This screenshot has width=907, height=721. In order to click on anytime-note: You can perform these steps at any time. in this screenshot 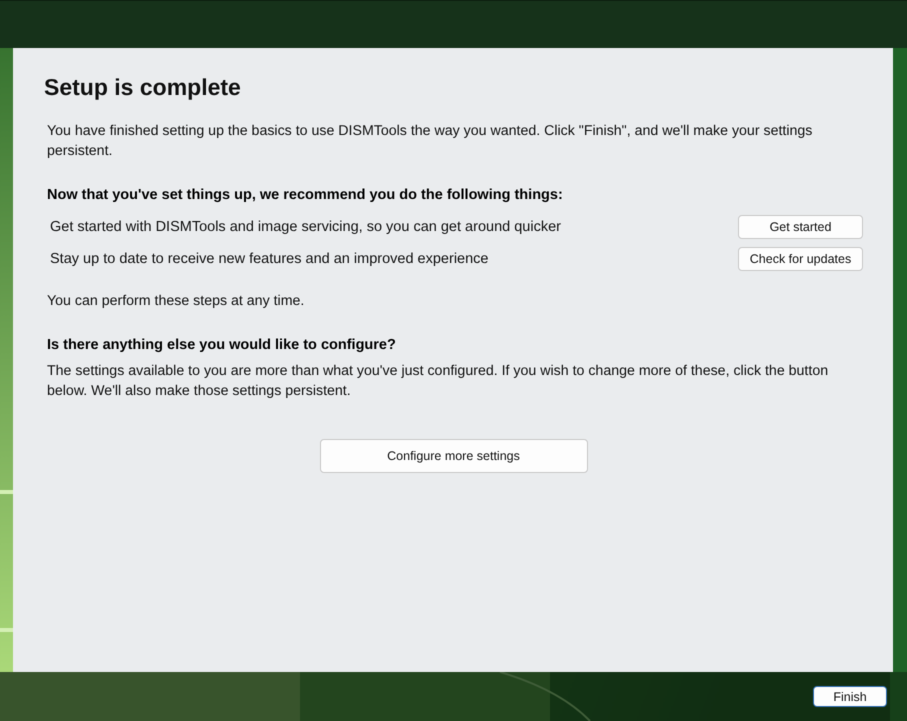, I will do `click(176, 301)`.